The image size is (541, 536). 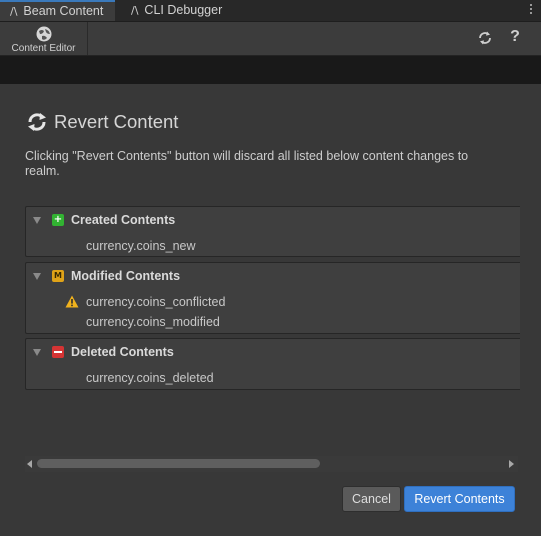 What do you see at coordinates (116, 121) in the screenshot?
I see `page-title: Revert Content` at bounding box center [116, 121].